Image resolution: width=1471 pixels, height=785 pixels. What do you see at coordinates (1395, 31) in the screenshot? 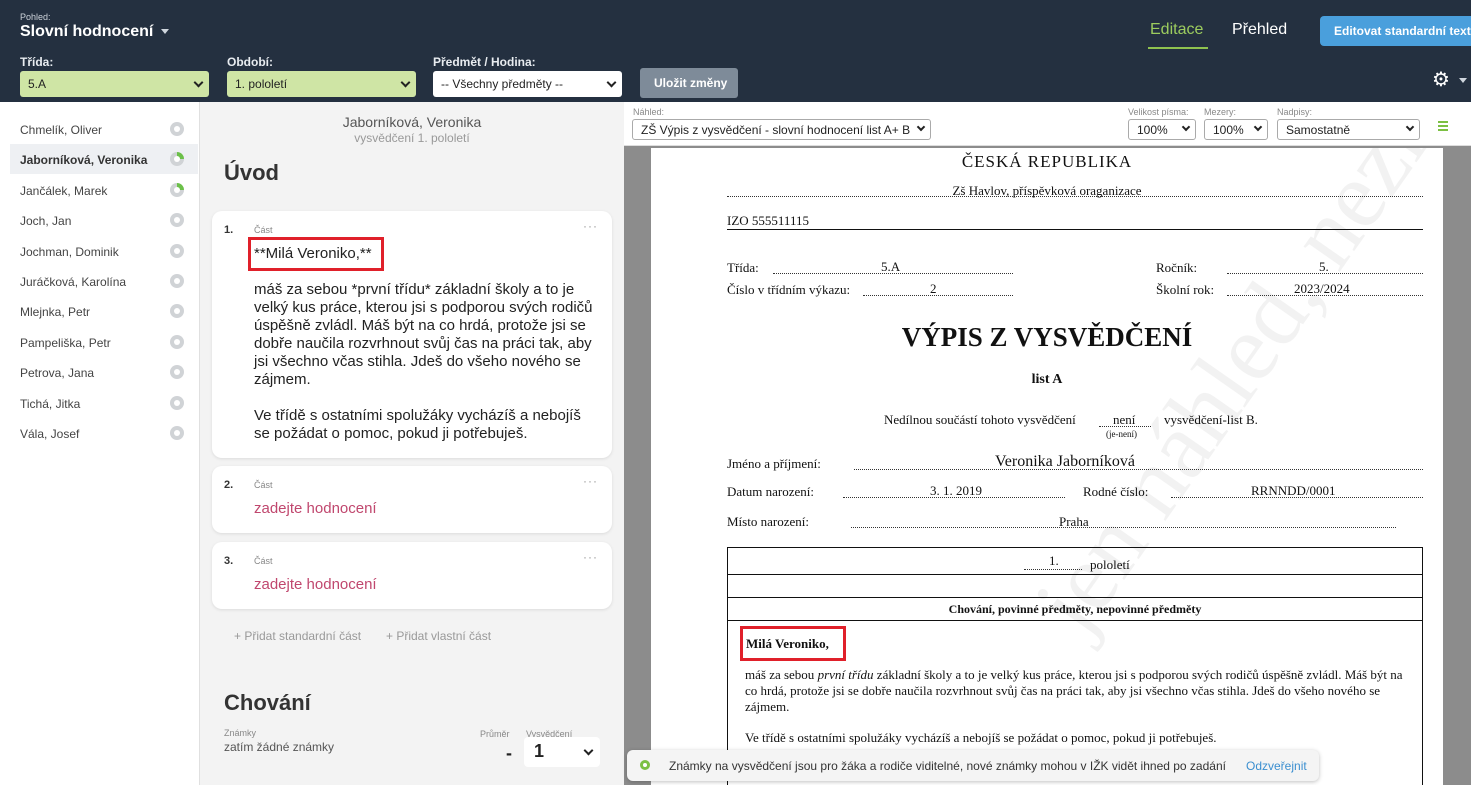
I see `edit-standard-texts-button: Editovat standardní texty` at bounding box center [1395, 31].